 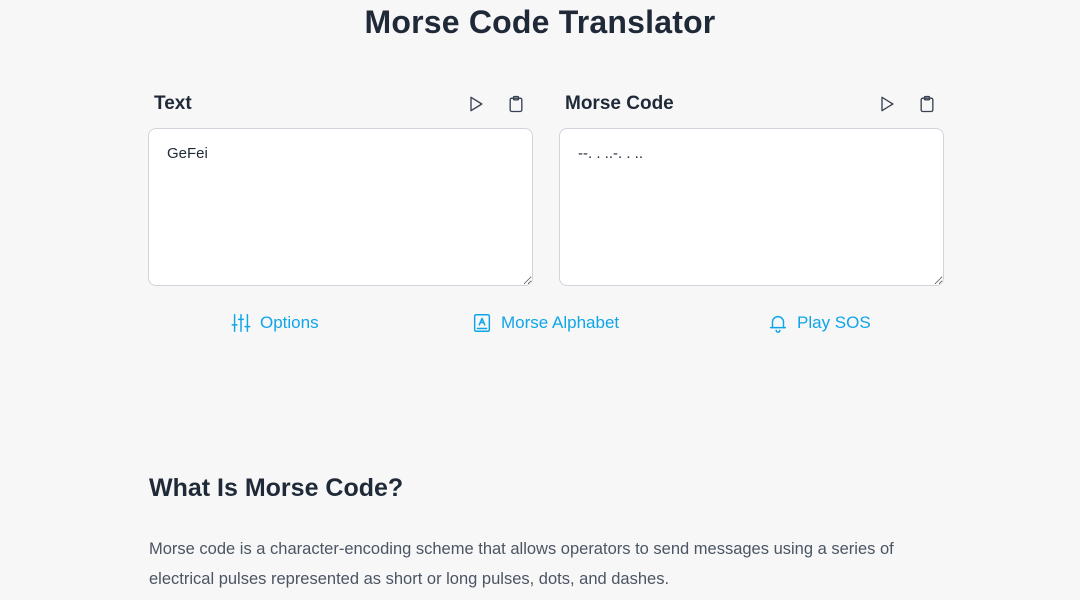 I want to click on text-panel-label: Text, so click(x=173, y=103).